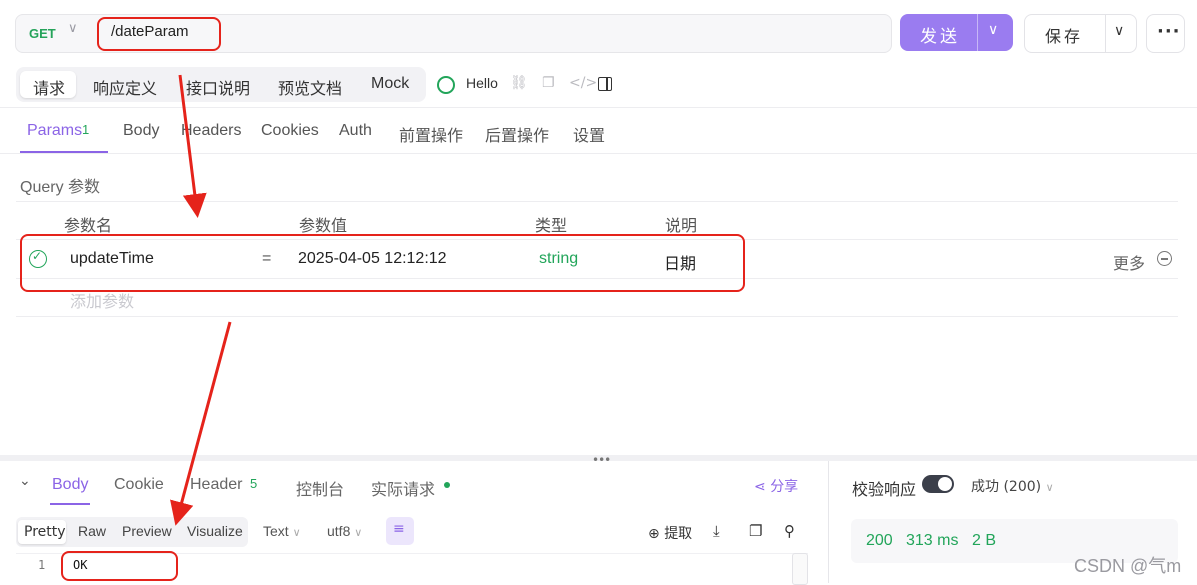 This screenshot has width=1197, height=585. I want to click on annotation-arrows, so click(201, 300).